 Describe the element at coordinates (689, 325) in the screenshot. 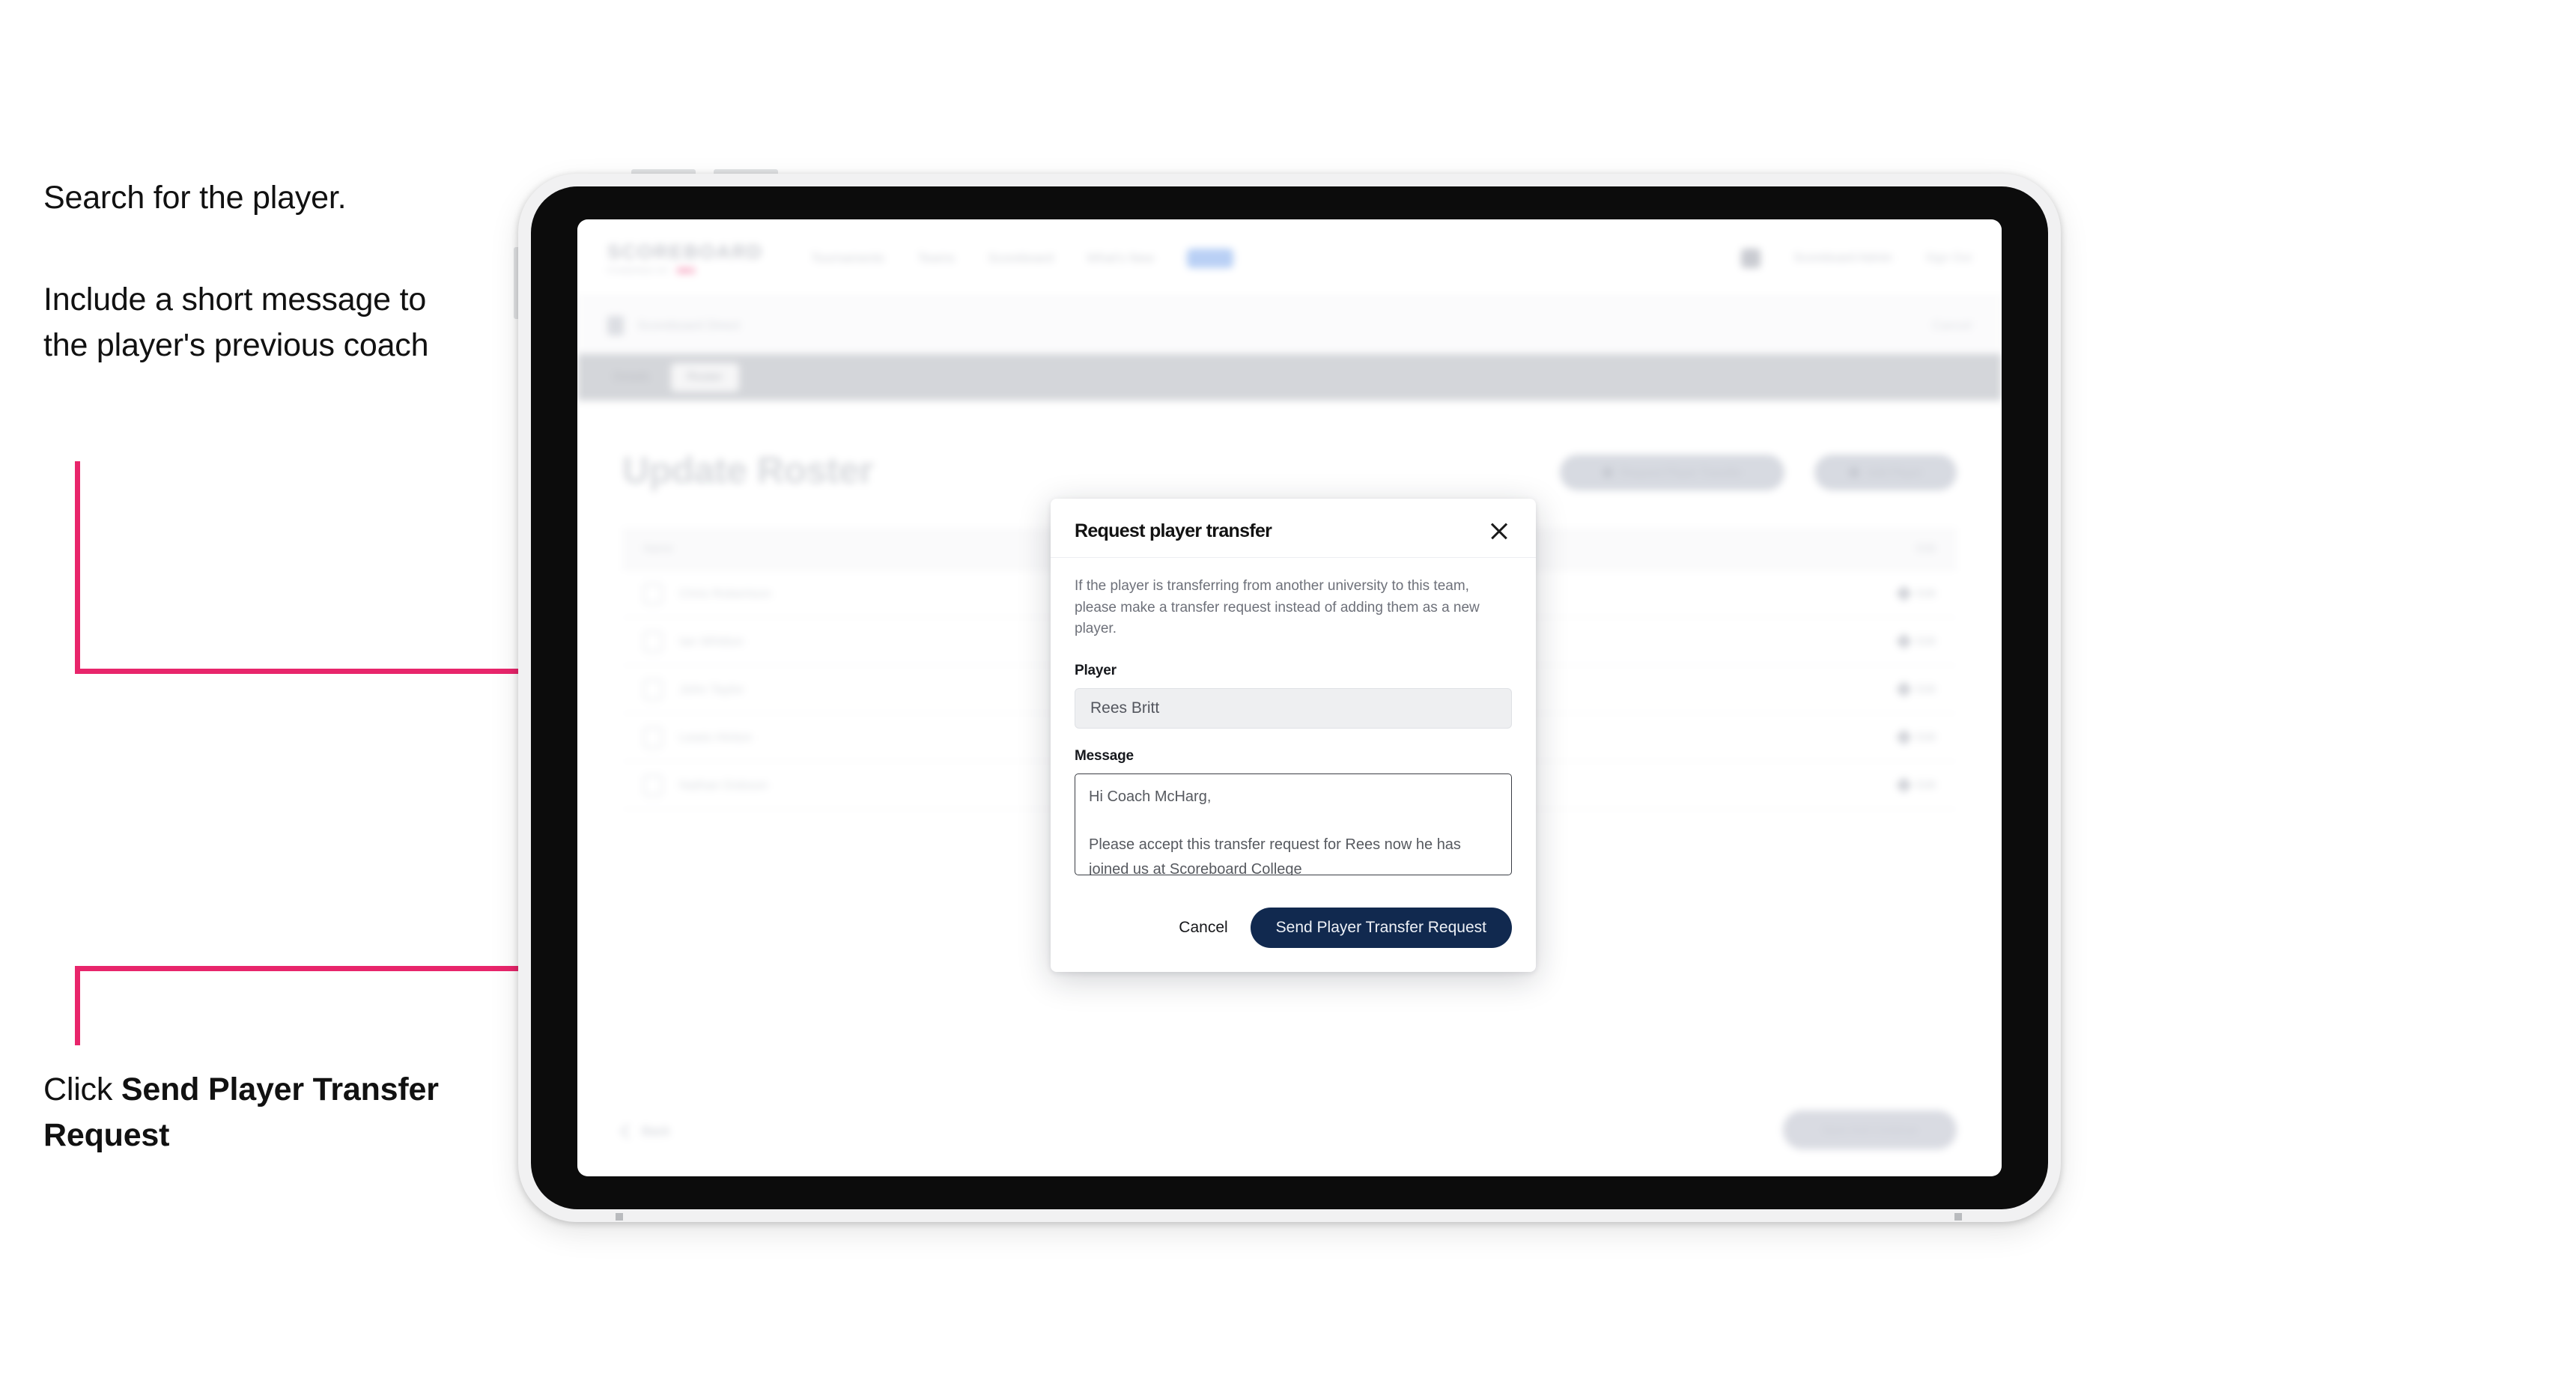

I see `breadcrumb-label: Scoreboard Direct` at that location.